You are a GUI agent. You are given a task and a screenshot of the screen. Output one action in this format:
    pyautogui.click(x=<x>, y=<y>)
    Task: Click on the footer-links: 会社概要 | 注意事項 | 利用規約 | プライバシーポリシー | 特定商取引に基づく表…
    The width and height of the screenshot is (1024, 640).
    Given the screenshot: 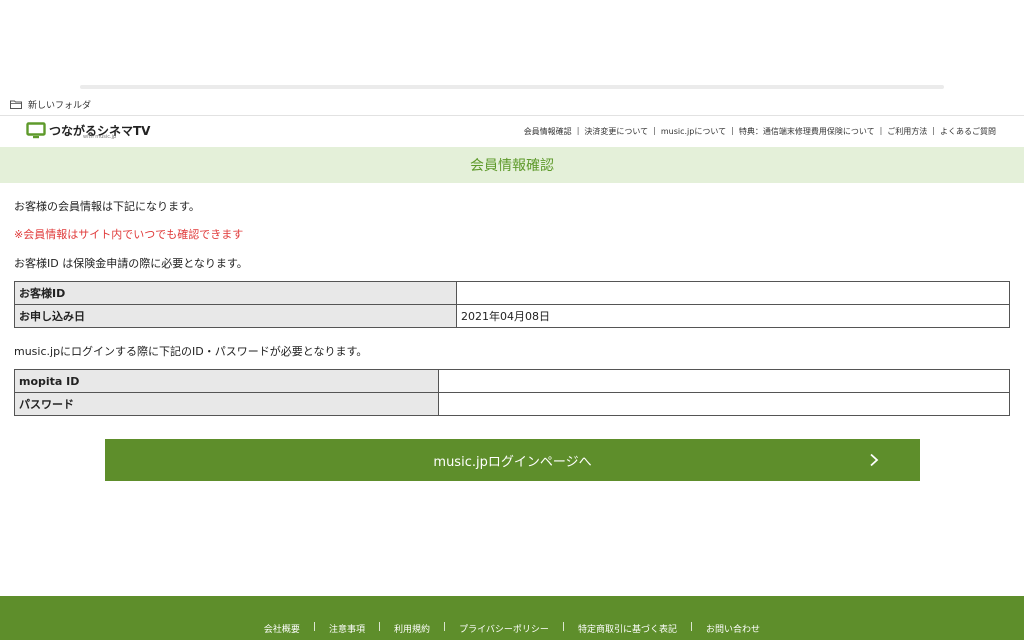 What is the action you would take?
    pyautogui.click(x=512, y=628)
    